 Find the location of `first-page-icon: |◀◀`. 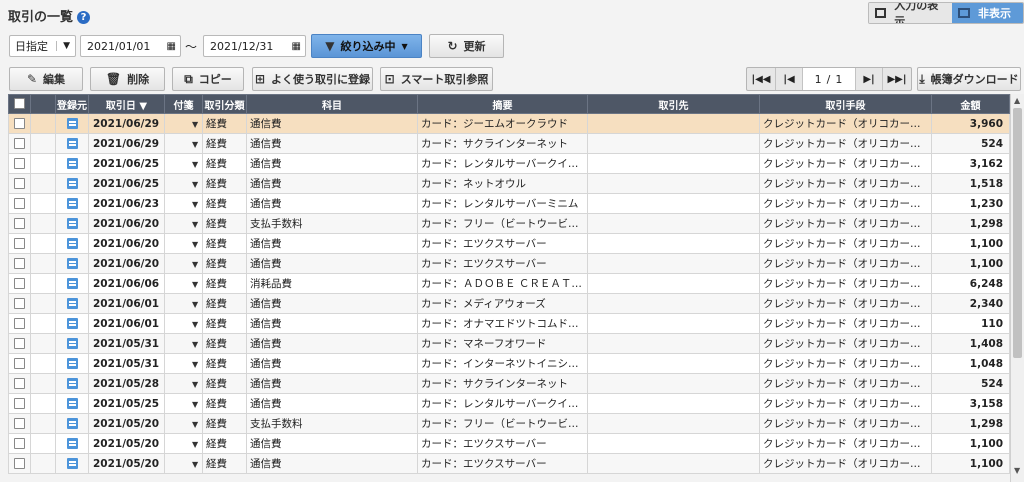

first-page-icon: |◀◀ is located at coordinates (761, 79).